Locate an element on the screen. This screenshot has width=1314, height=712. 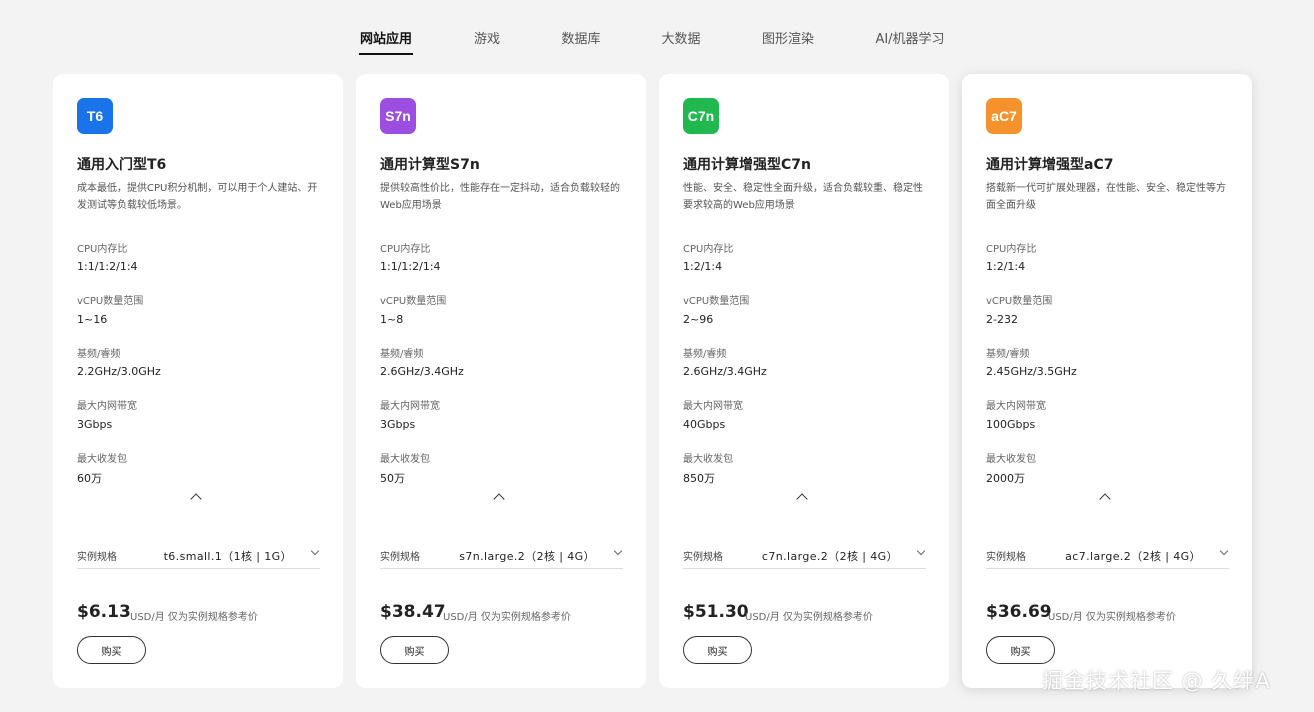
instance-spec-select: 实例规格 s7n.large.2（2核 | 4G） is located at coordinates (501, 555).